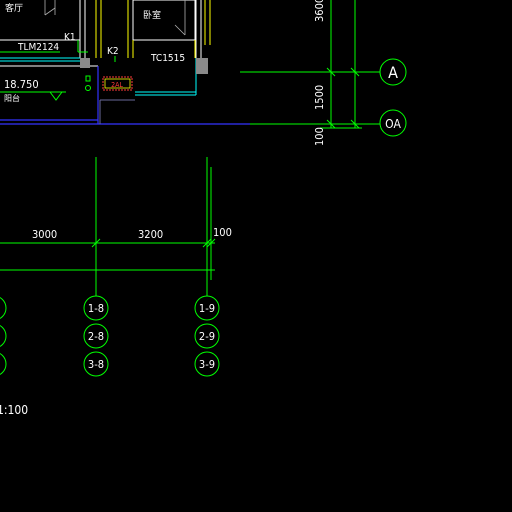 The width and height of the screenshot is (512, 512). I want to click on dim-100-bottom: 100, so click(222, 232).